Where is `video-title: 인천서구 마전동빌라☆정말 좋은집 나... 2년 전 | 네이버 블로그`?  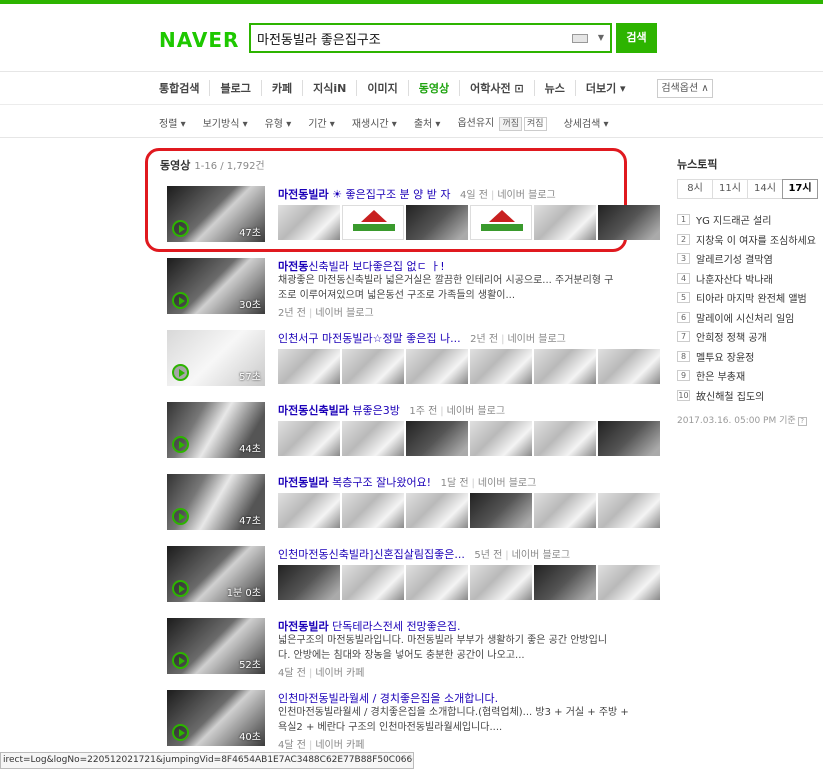
video-title: 인천서구 마전동빌라☆정말 좋은집 나... 2년 전 | 네이버 블로그 is located at coordinates (422, 338).